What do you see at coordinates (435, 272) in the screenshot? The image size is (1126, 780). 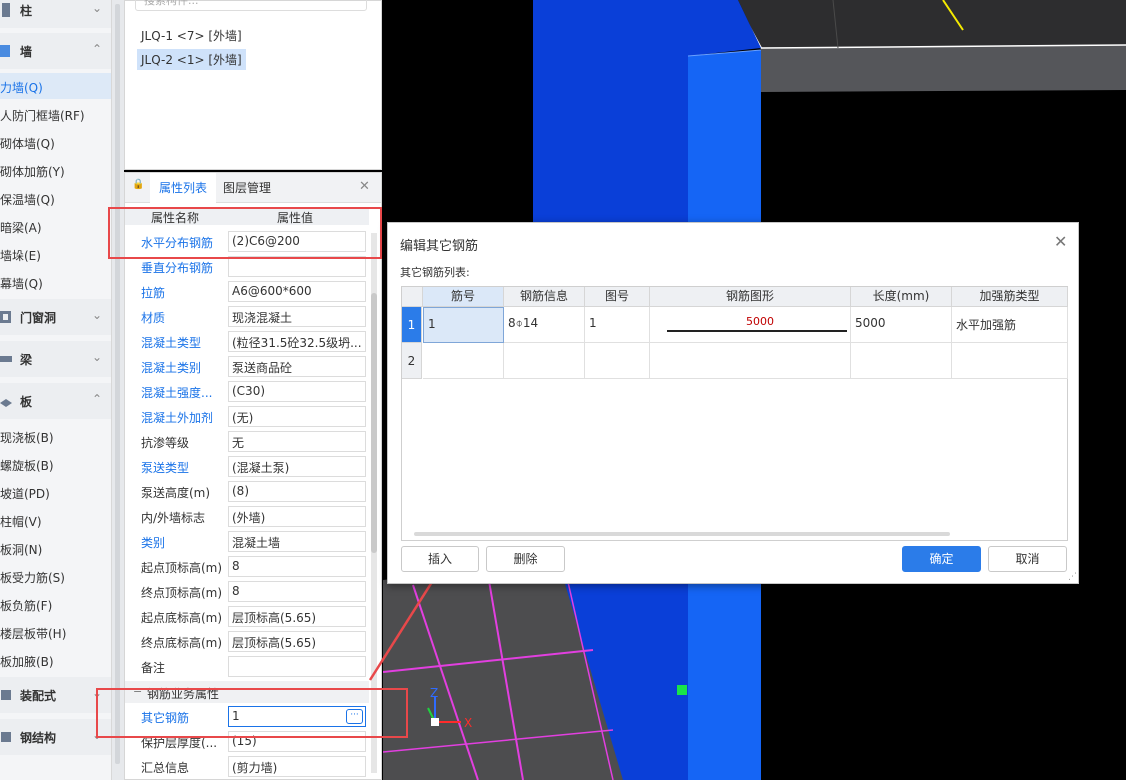 I see `rebar-list-label: 其它钢筋列表:` at bounding box center [435, 272].